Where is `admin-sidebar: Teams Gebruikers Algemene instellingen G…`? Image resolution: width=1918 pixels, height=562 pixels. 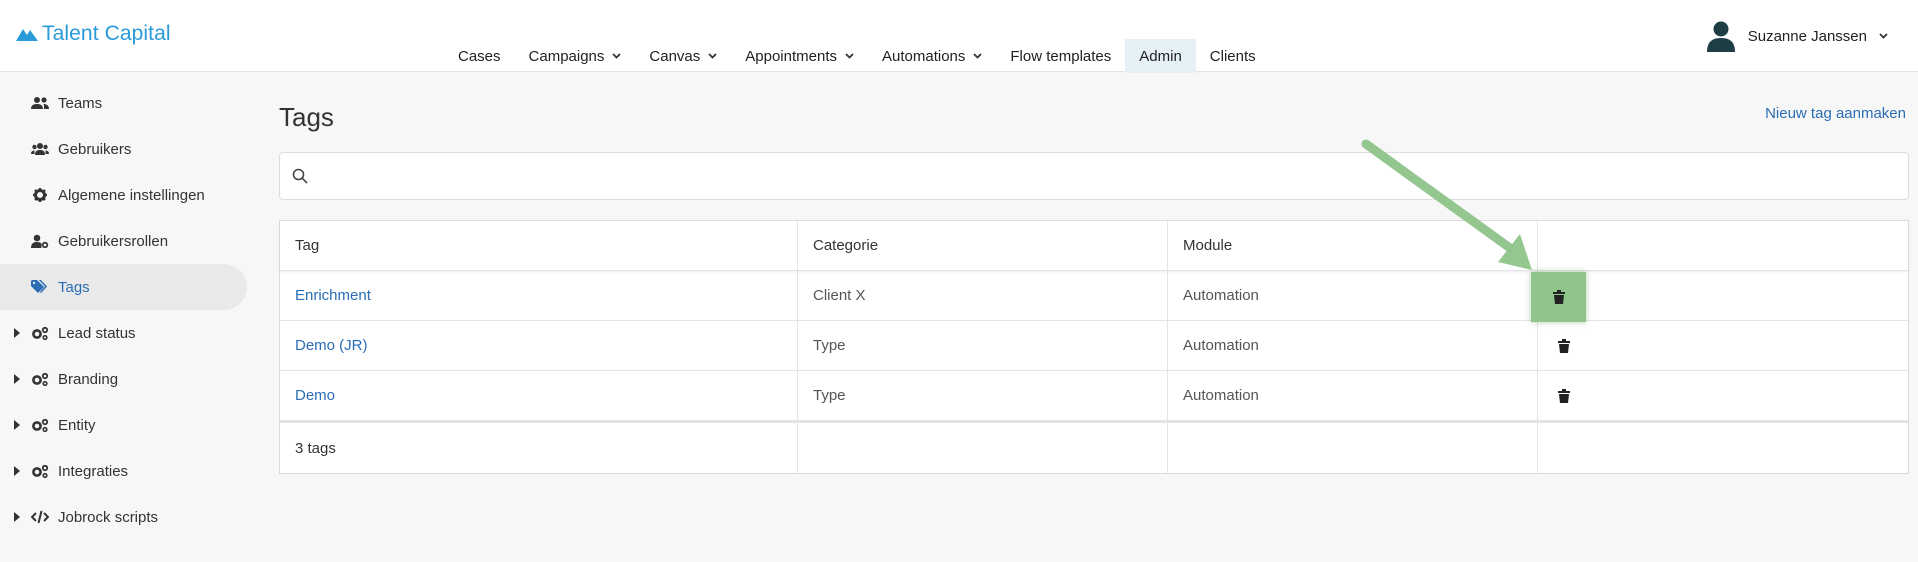
admin-sidebar: Teams Gebruikers Algemene instellingen G… is located at coordinates (125, 310).